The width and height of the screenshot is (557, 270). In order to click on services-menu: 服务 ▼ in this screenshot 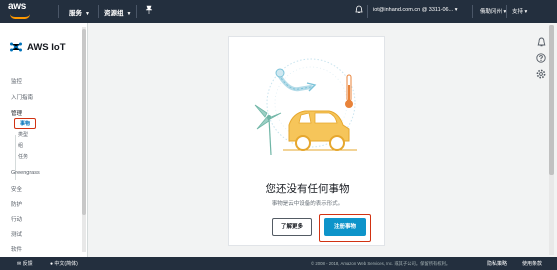, I will do `click(79, 12)`.